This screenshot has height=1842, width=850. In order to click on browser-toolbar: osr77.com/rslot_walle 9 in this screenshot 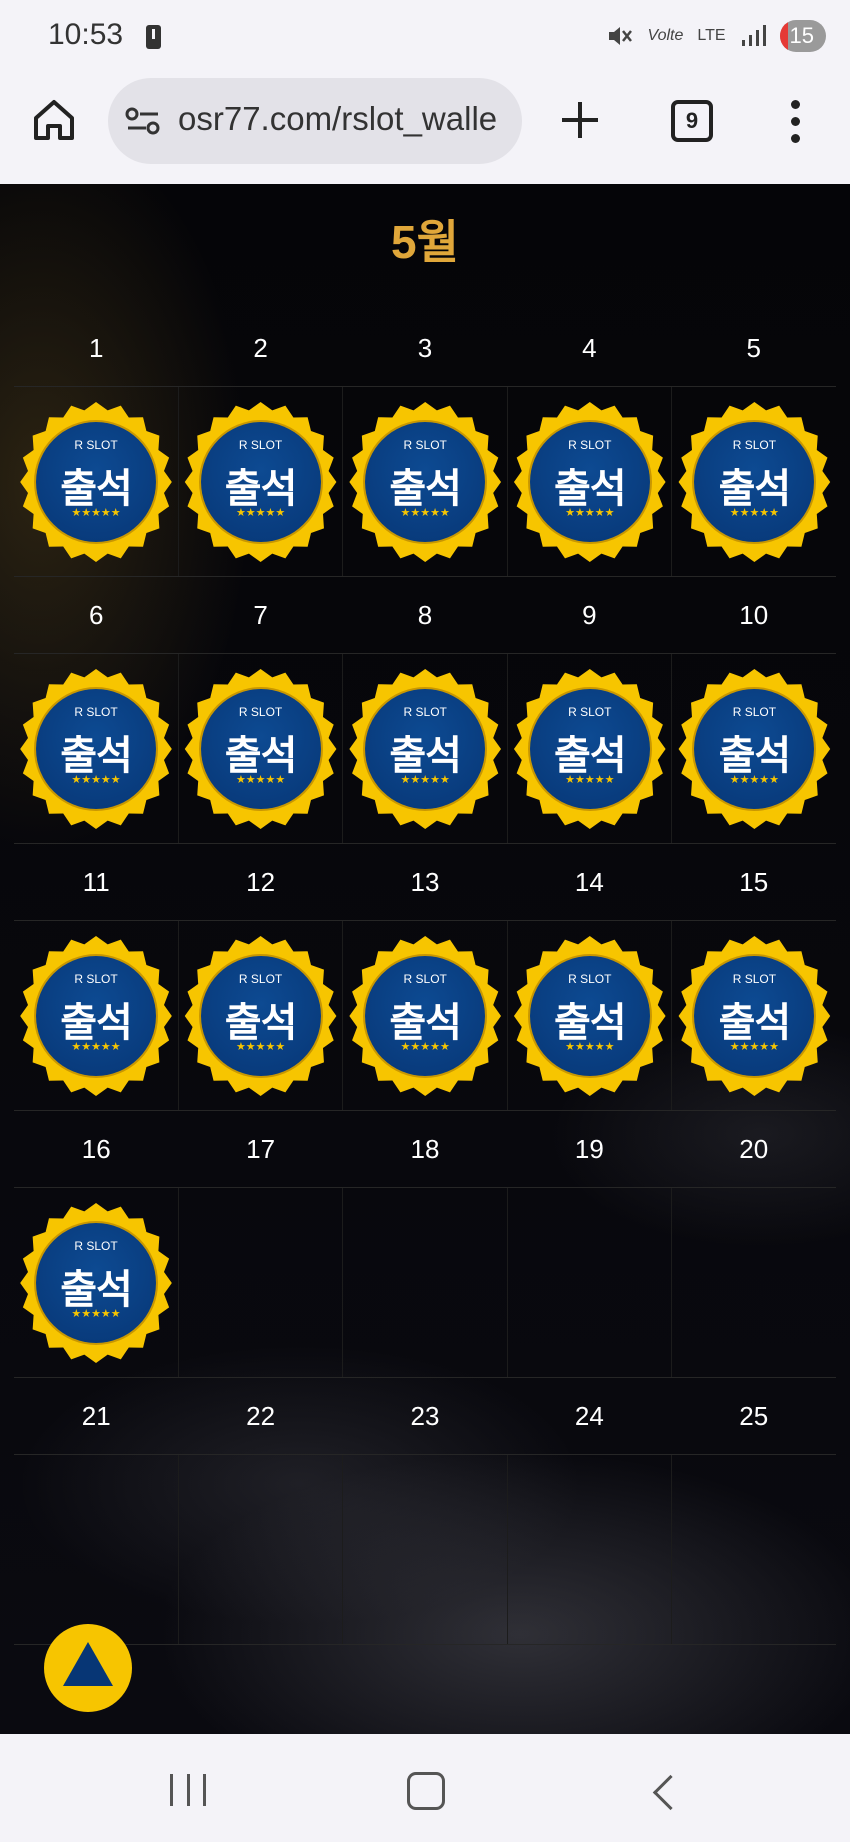, I will do `click(425, 128)`.